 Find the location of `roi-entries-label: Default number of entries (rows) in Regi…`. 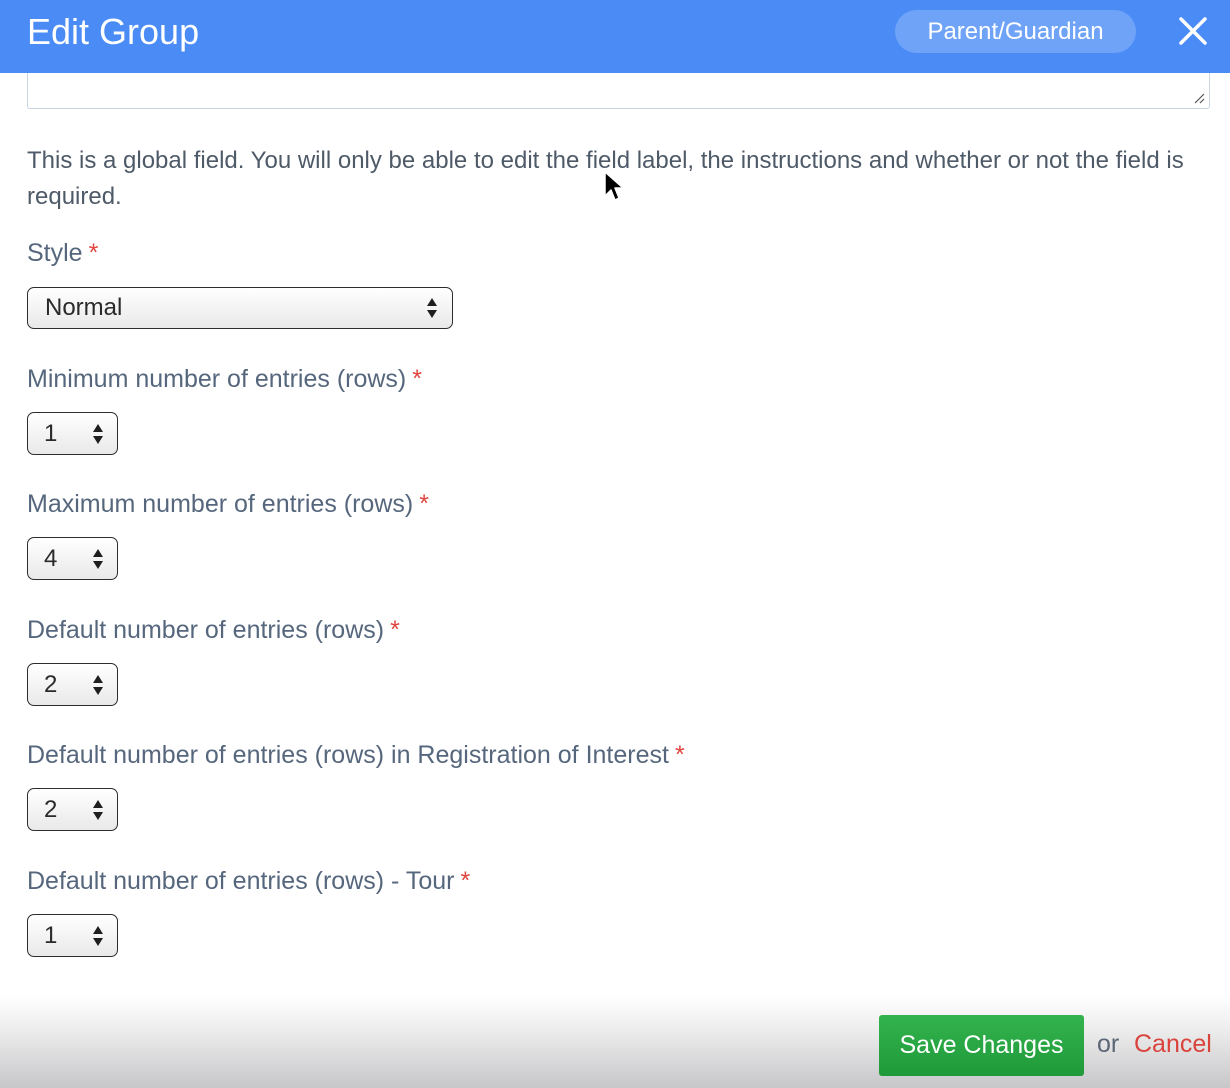

roi-entries-label: Default number of entries (rows) in Regi… is located at coordinates (356, 755).